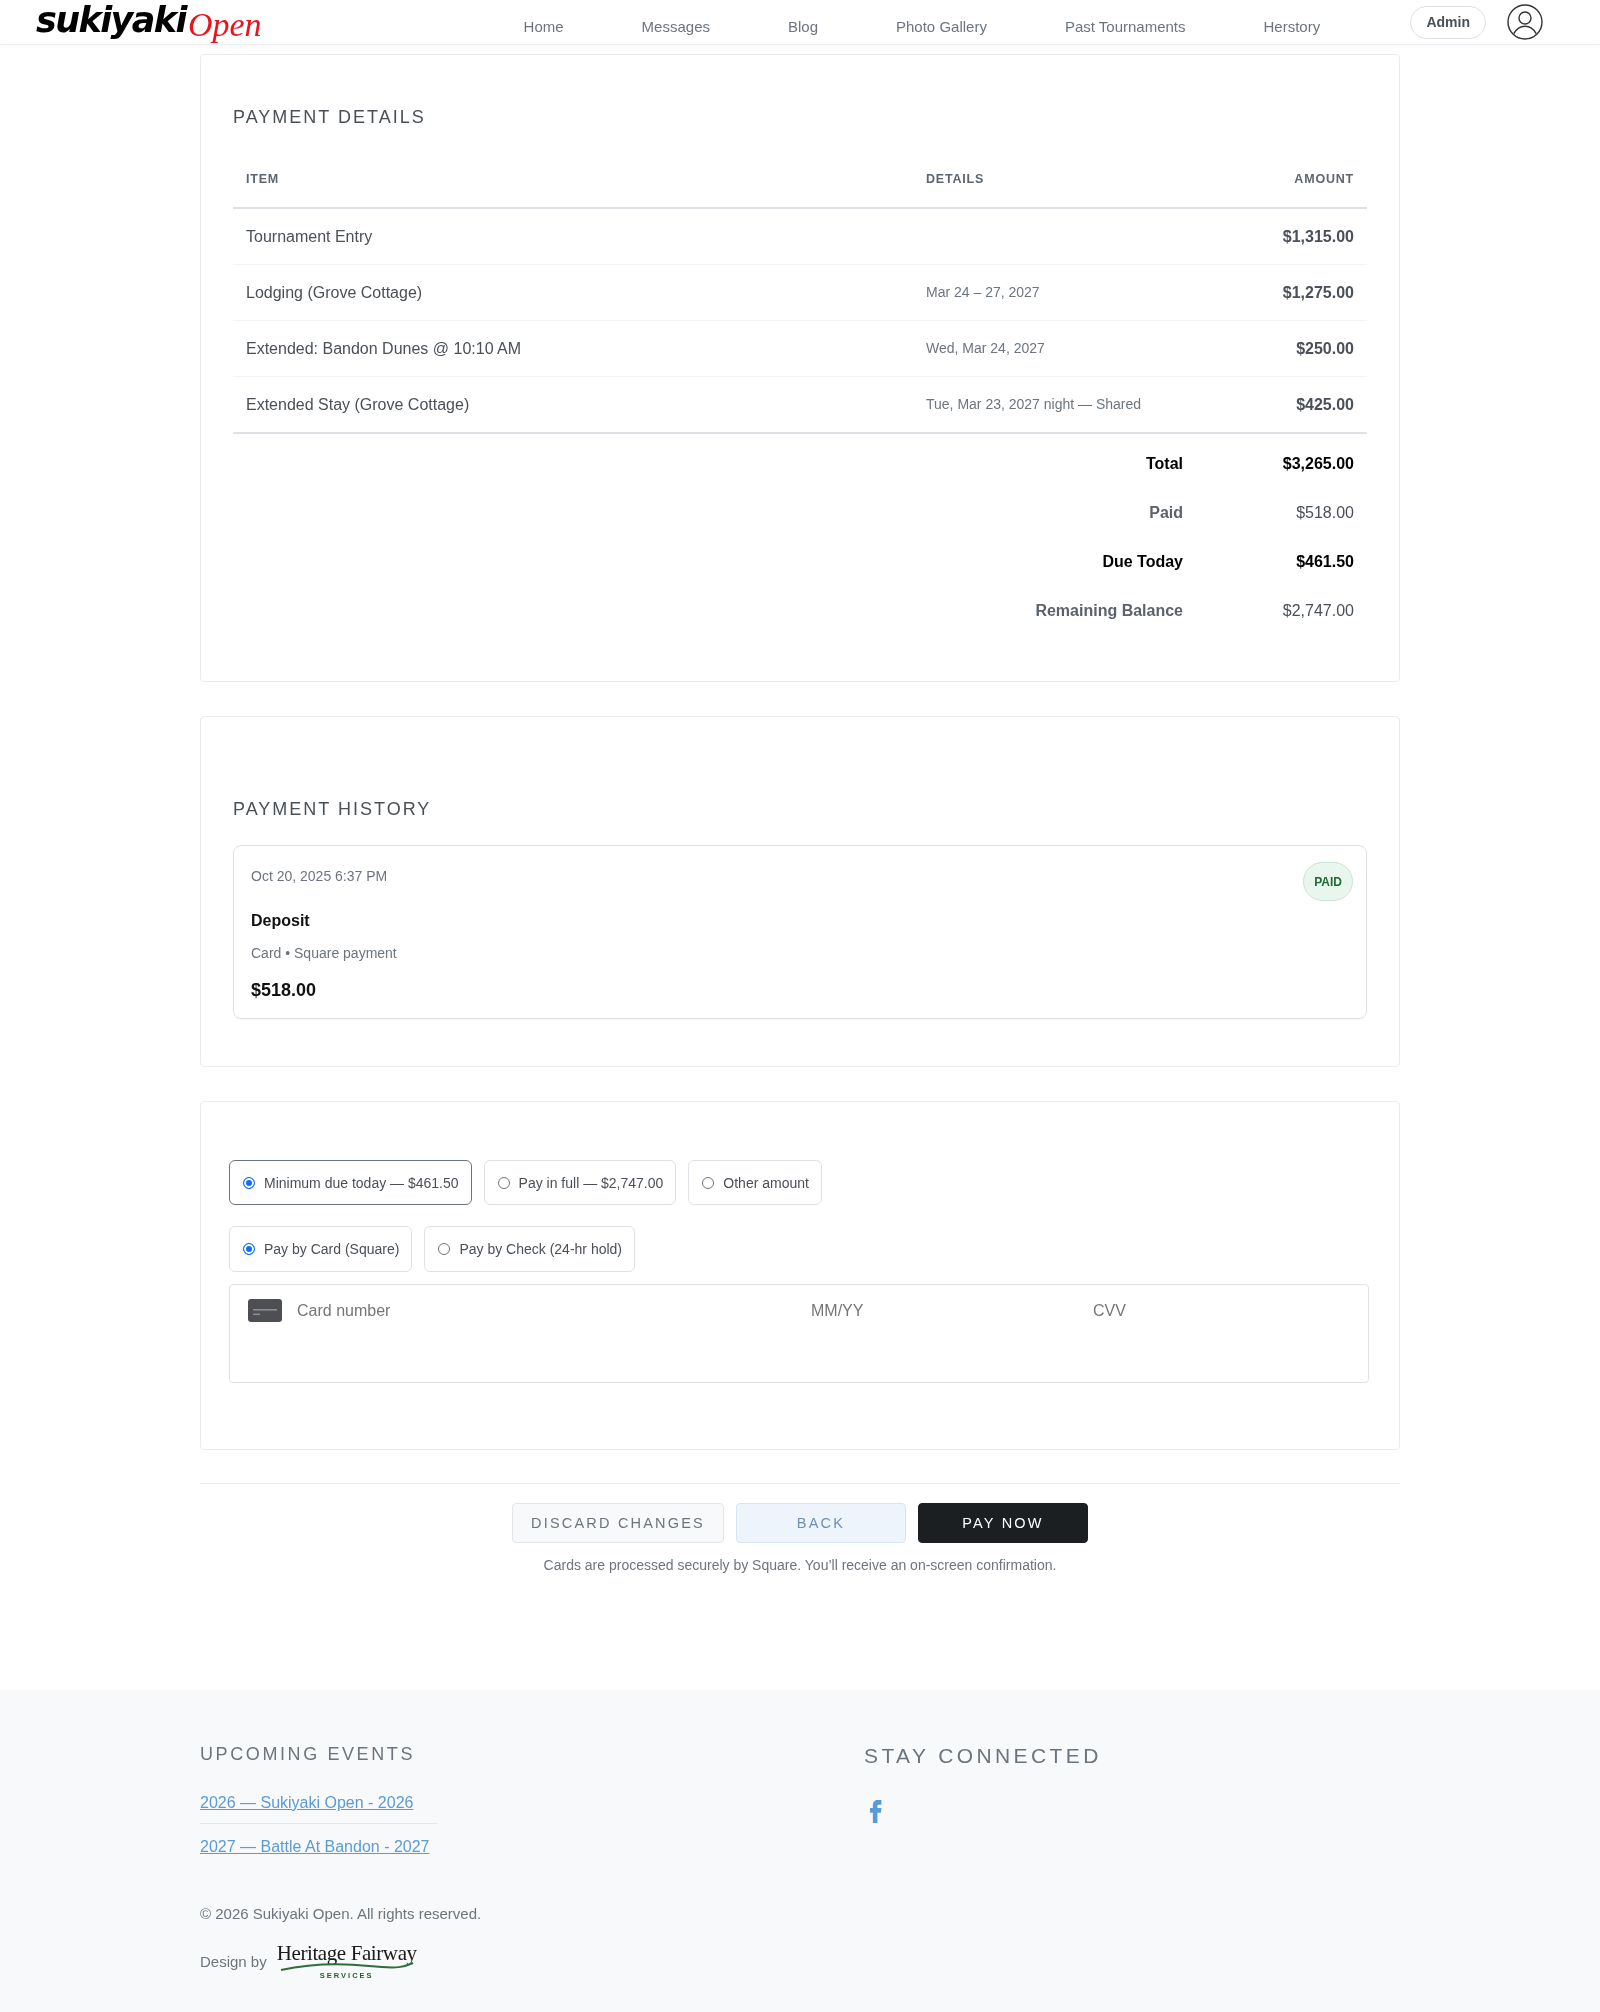 The height and width of the screenshot is (2012, 1600). Describe the element at coordinates (1299, 184) in the screenshot. I see `column-header: AMOUNT` at that location.